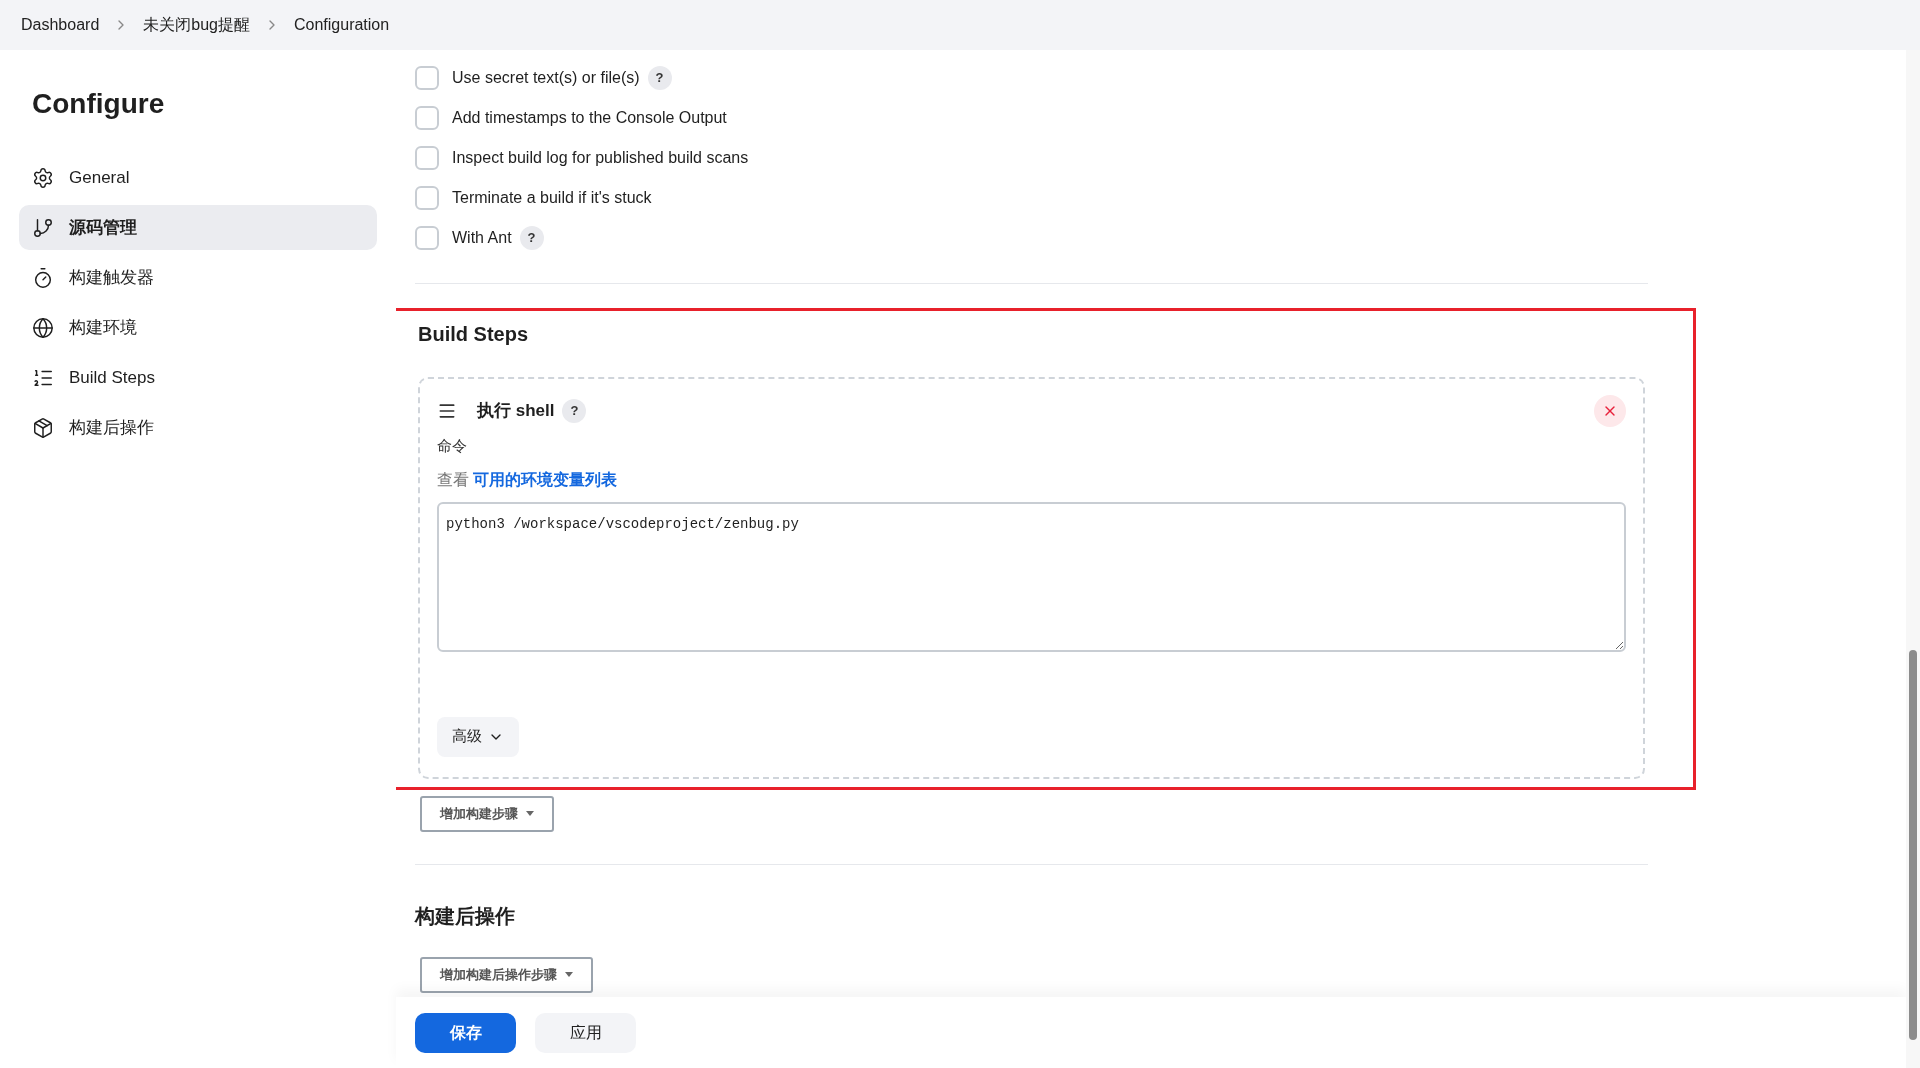 The width and height of the screenshot is (1920, 1068). What do you see at coordinates (600, 158) in the screenshot?
I see `option-label: Inspect build log for published build scans` at bounding box center [600, 158].